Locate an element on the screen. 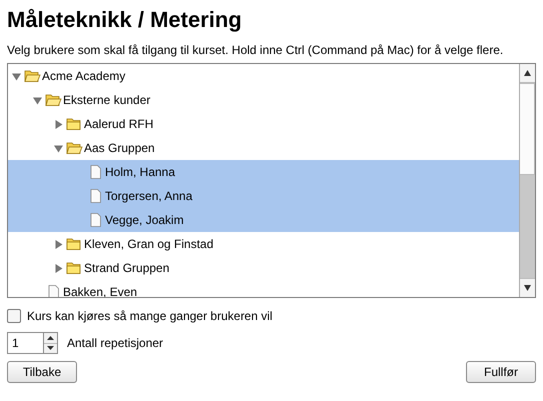 Image resolution: width=543 pixels, height=401 pixels. tree-label: Torgersen, Anna is located at coordinates (148, 196).